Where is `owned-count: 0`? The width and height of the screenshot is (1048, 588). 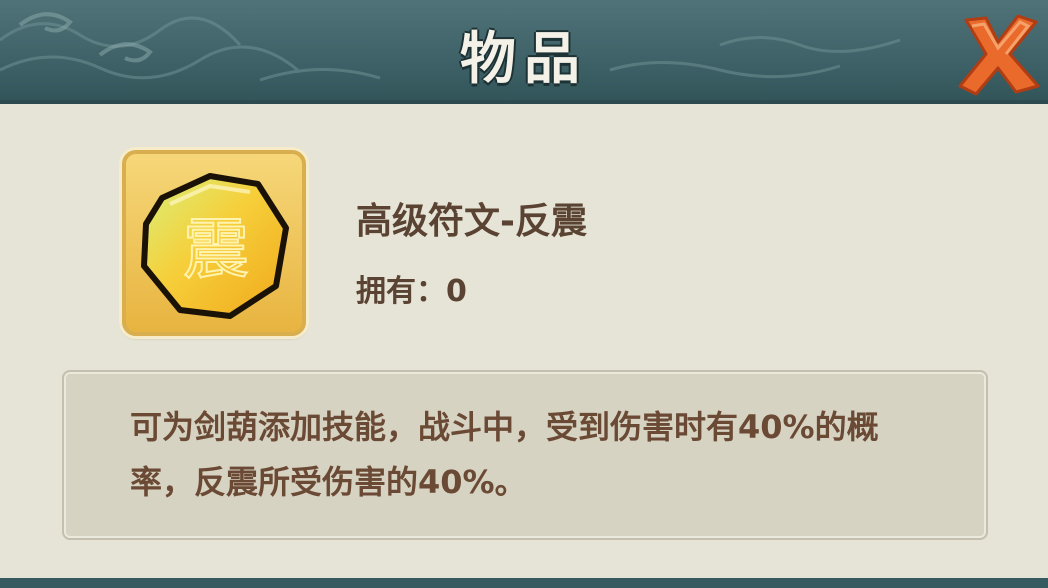
owned-count: 0 is located at coordinates (456, 291).